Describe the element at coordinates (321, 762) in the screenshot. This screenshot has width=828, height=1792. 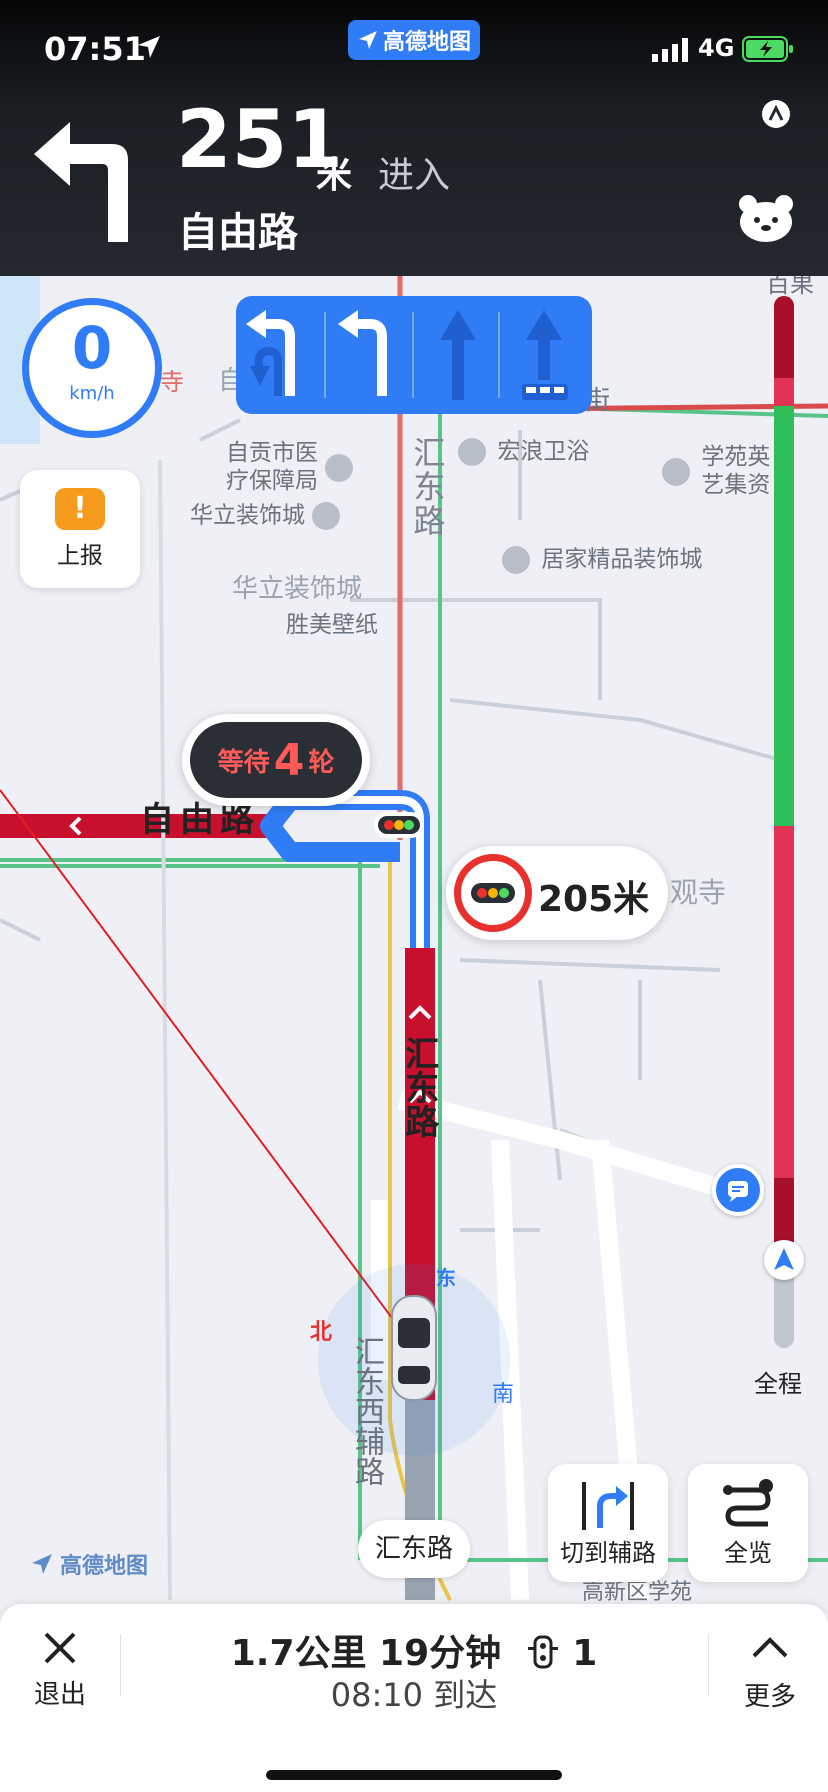
I see `wait-suffix: 轮` at that location.